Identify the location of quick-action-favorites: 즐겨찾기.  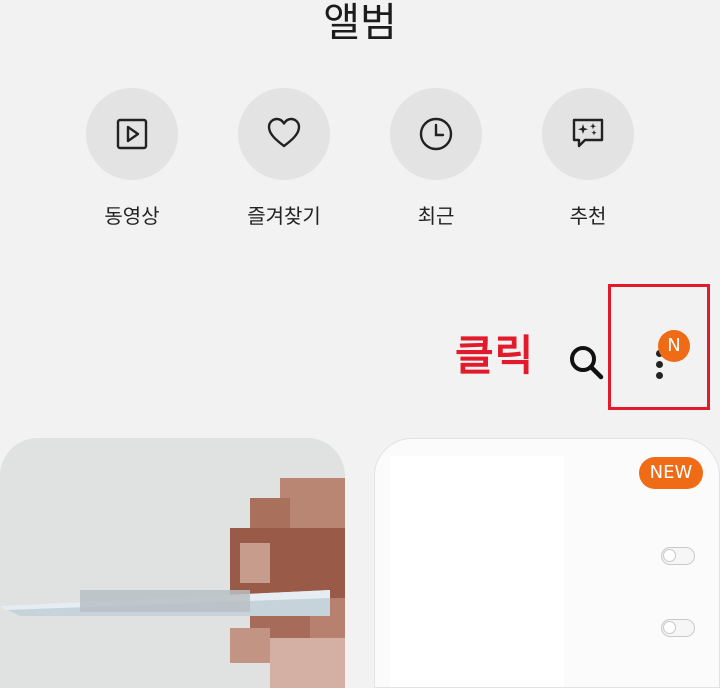
(284, 158).